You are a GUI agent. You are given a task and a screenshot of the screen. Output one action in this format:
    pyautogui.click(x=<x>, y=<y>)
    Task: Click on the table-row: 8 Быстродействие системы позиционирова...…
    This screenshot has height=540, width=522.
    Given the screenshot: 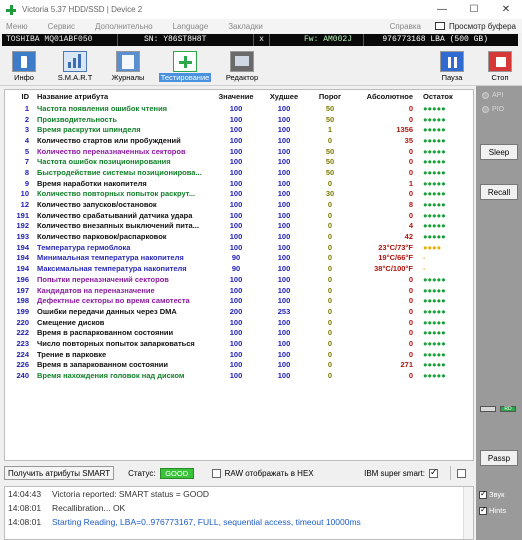 What is the action you would take?
    pyautogui.click(x=240, y=172)
    